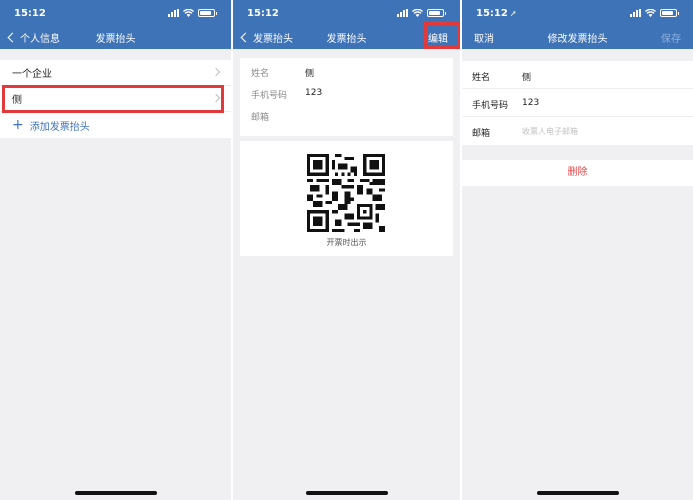 The height and width of the screenshot is (500, 693). I want to click on nav-bar: 个人信息 发票抬头, so click(115, 36).